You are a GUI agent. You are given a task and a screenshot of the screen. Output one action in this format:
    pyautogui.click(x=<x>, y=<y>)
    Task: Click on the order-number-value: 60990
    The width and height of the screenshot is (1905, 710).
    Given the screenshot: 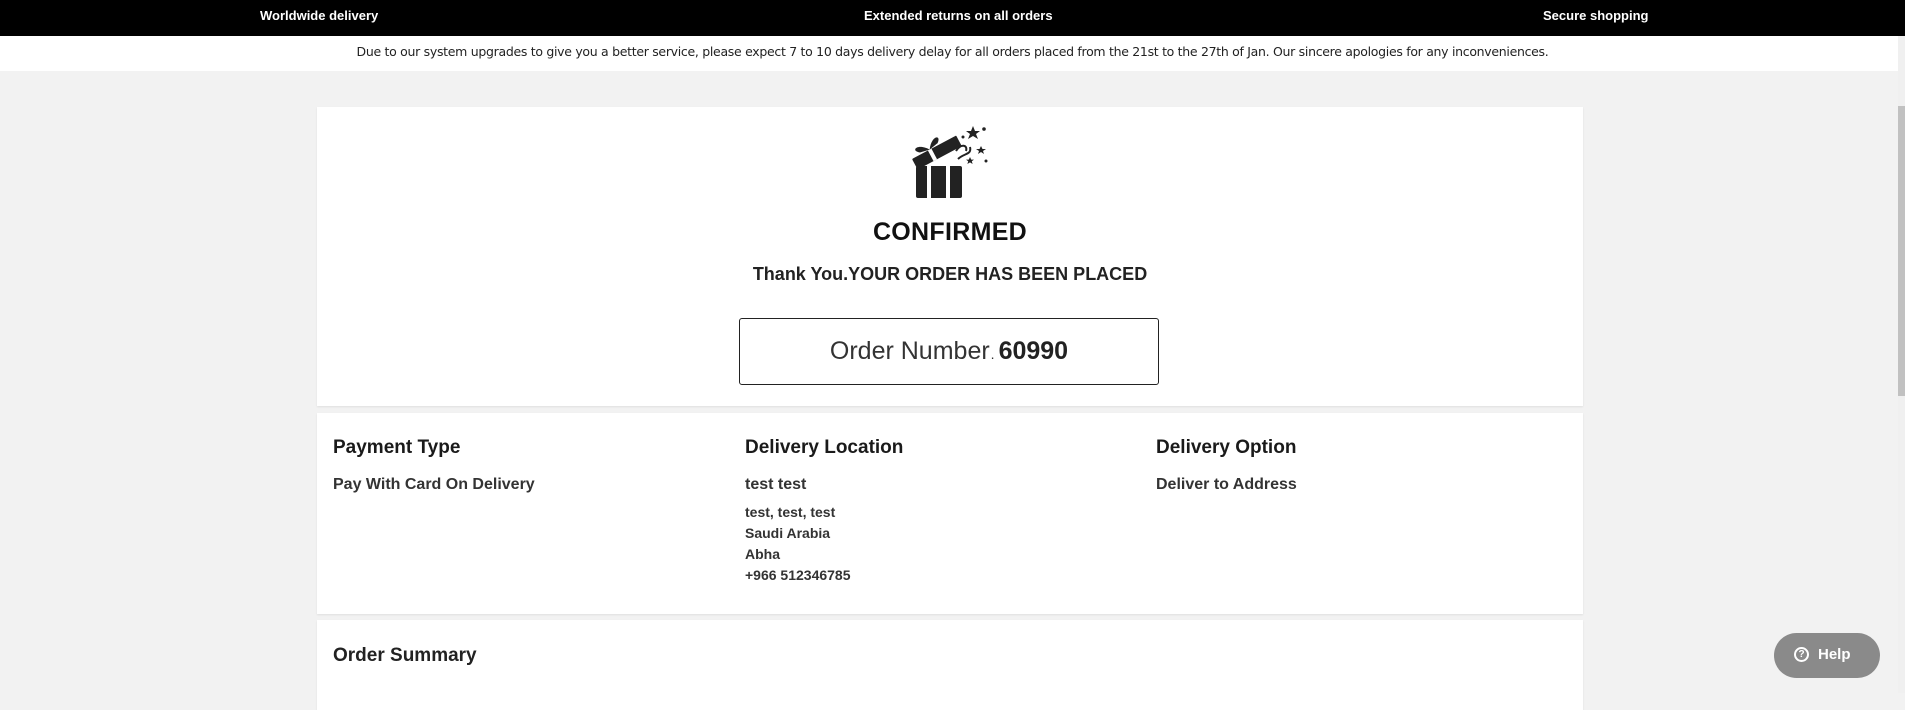 What is the action you would take?
    pyautogui.click(x=1033, y=351)
    